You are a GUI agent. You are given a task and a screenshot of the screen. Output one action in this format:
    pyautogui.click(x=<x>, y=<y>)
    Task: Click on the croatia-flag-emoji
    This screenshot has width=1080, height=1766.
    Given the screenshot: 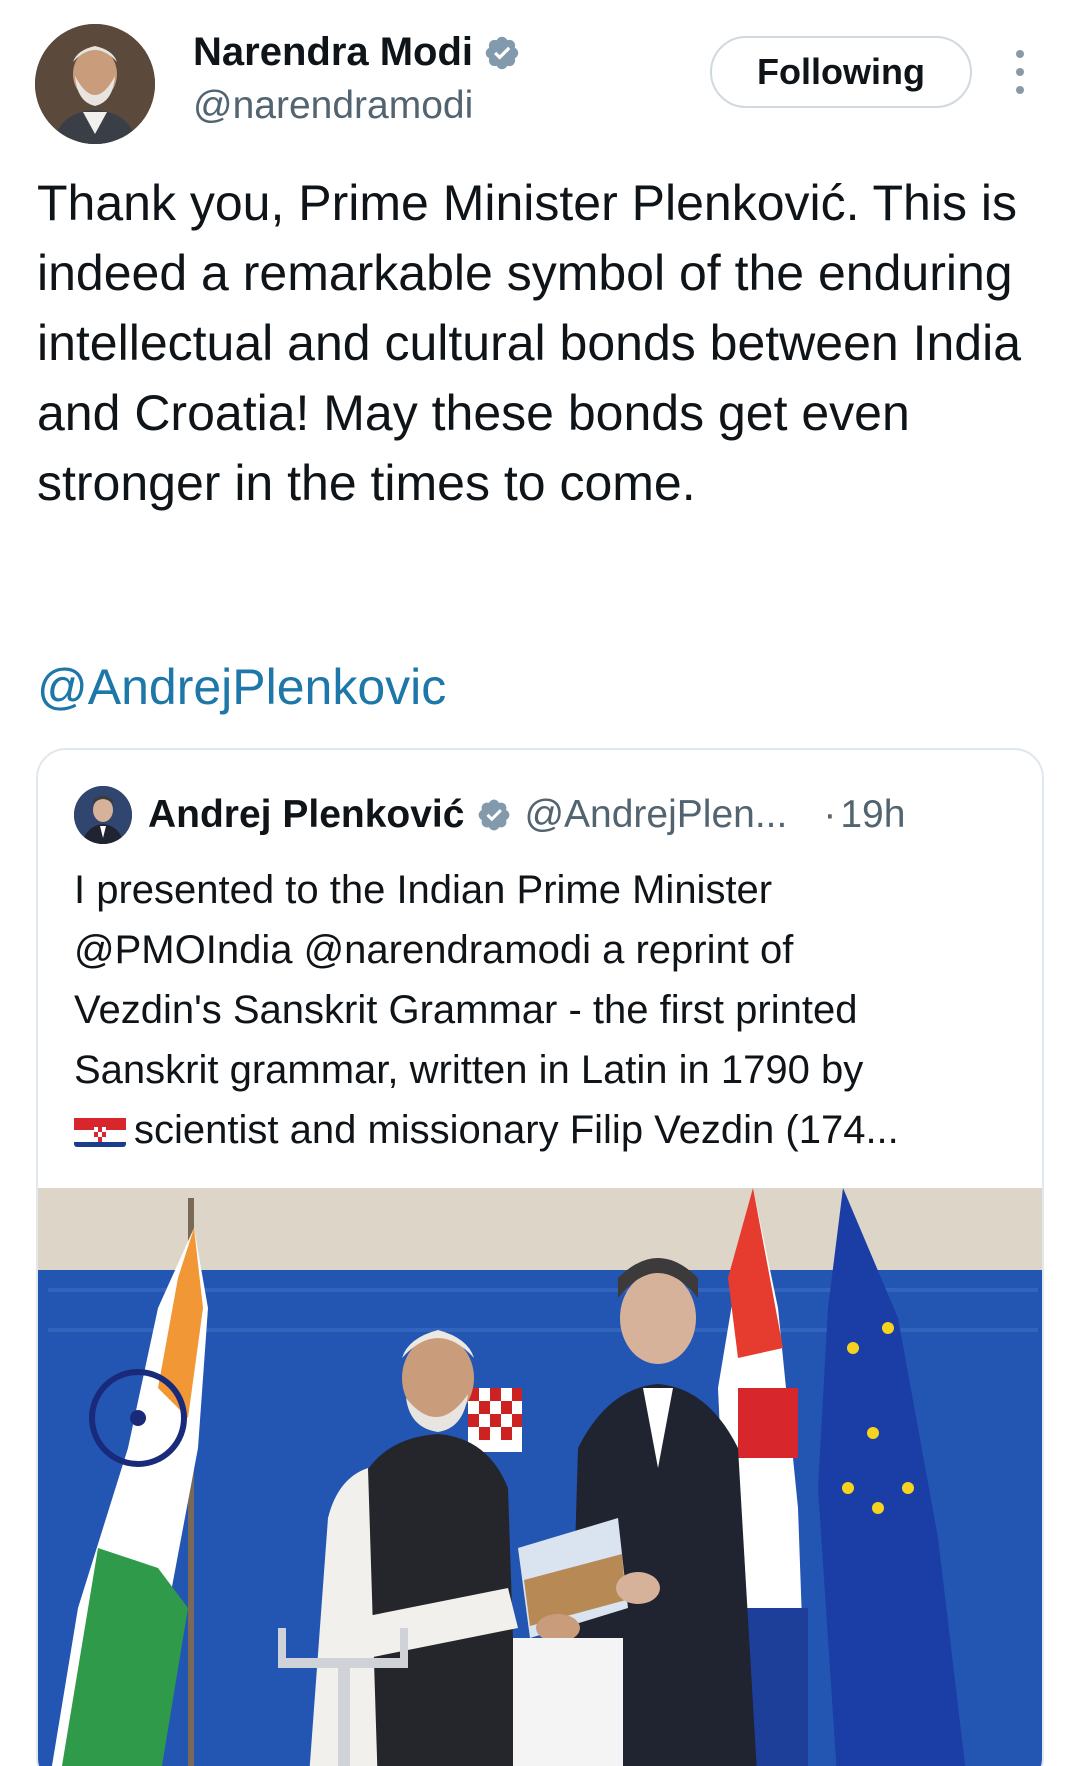 What is the action you would take?
    pyautogui.click(x=100, y=1129)
    